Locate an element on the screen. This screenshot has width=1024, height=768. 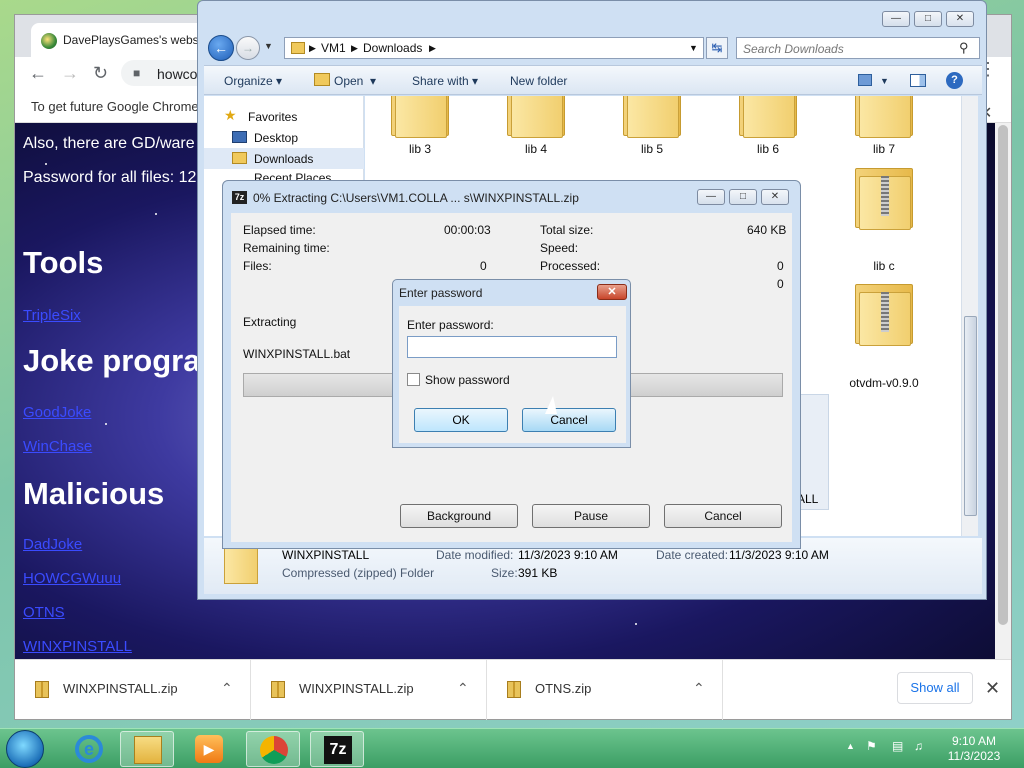
total-size-label: Total size: is located at coordinates (567, 230).